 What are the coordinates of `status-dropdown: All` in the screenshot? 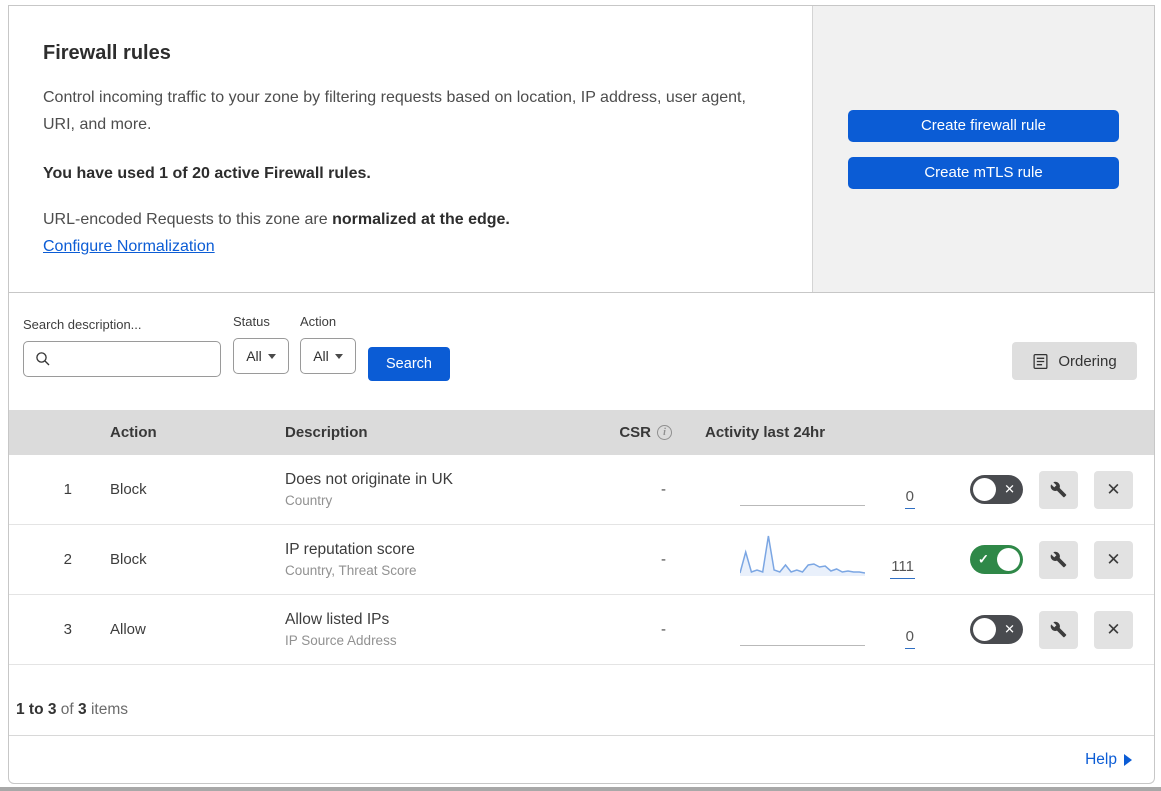 It's located at (261, 356).